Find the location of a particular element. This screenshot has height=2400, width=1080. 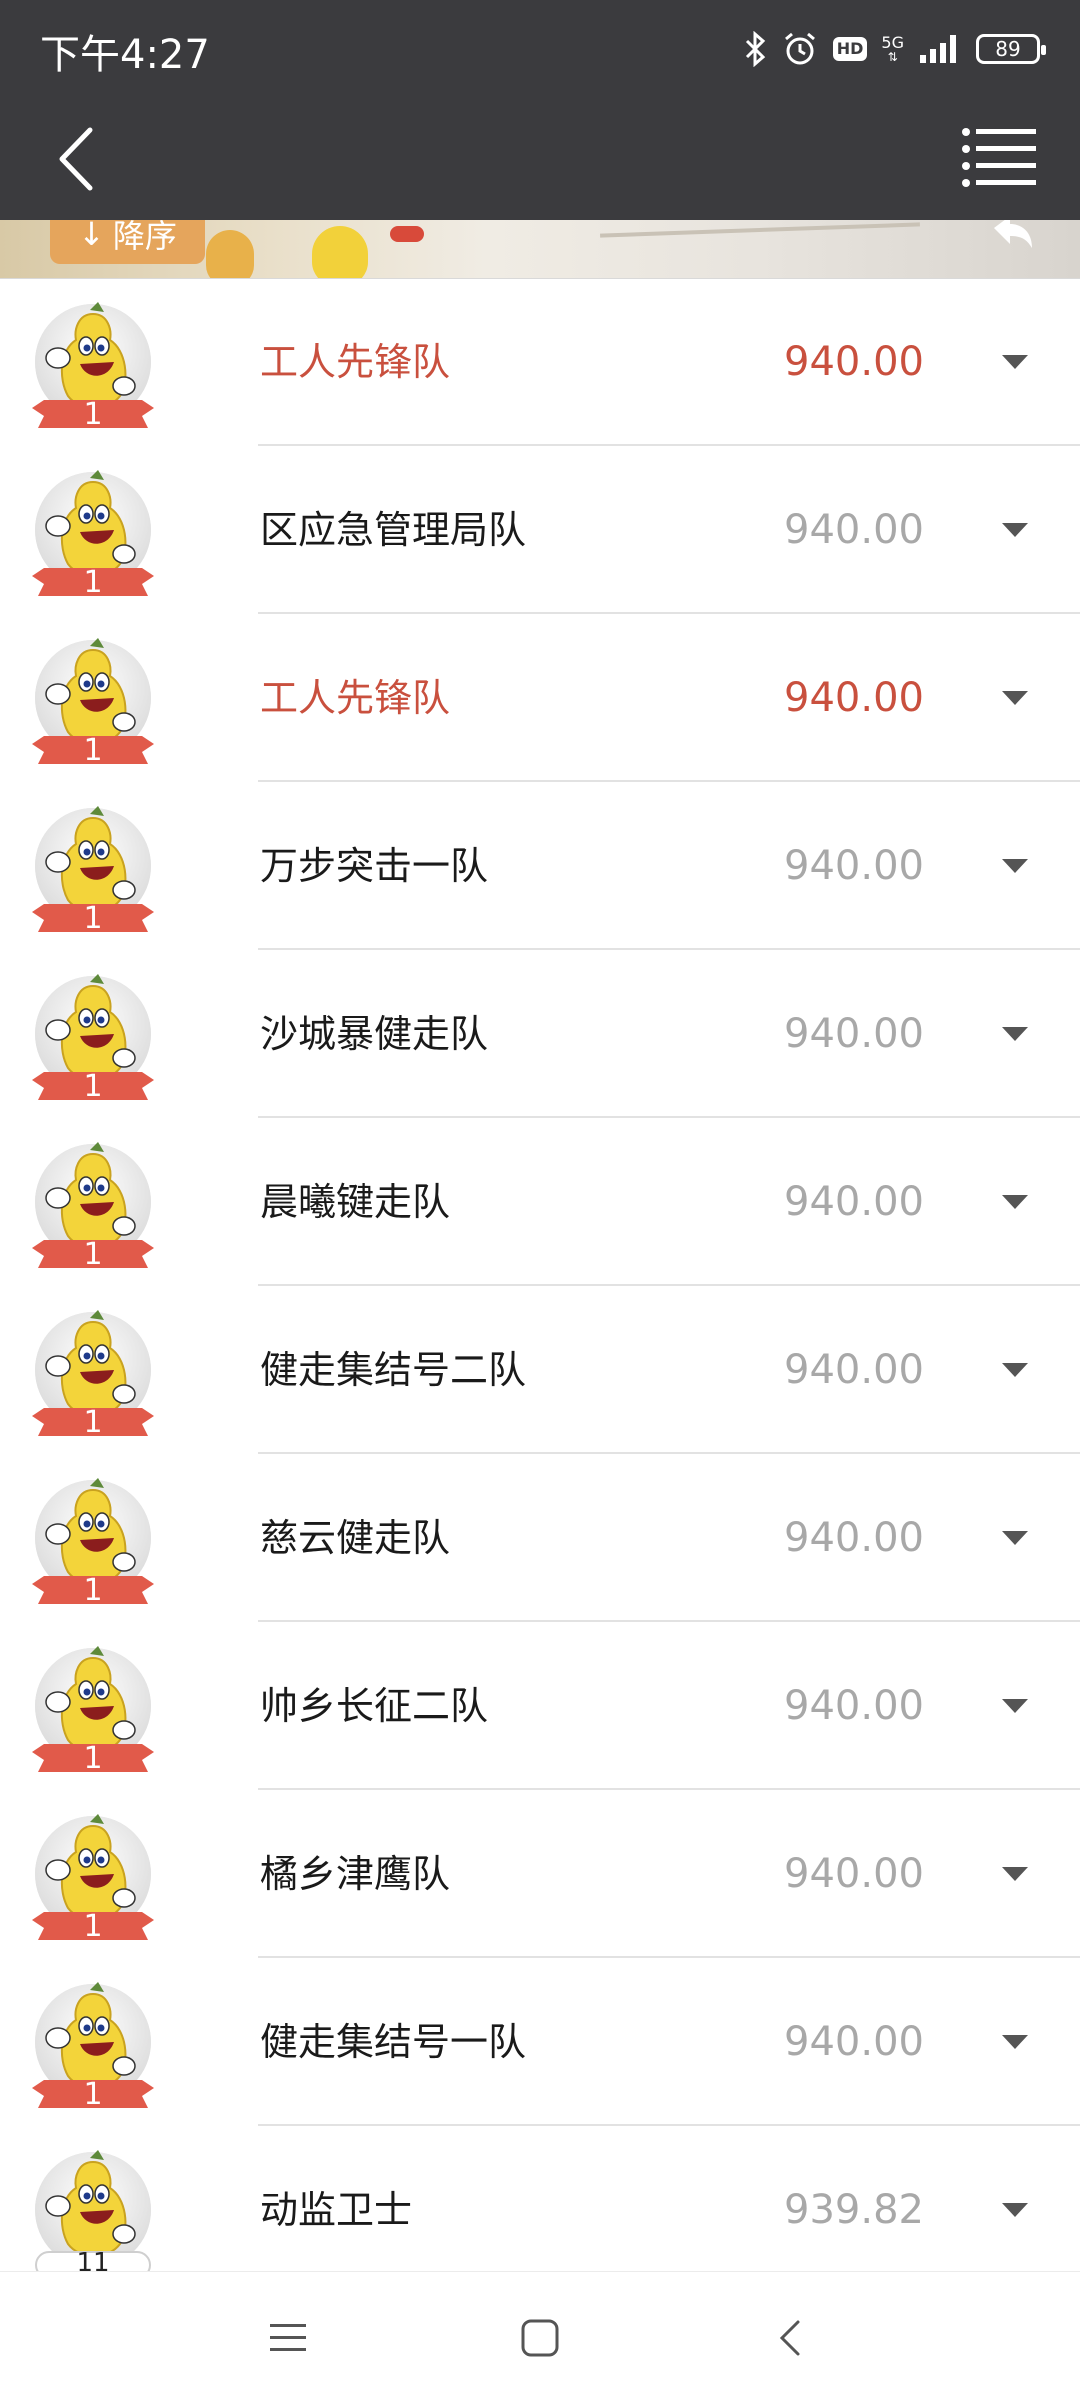

system-back-button is located at coordinates (792, 2338).